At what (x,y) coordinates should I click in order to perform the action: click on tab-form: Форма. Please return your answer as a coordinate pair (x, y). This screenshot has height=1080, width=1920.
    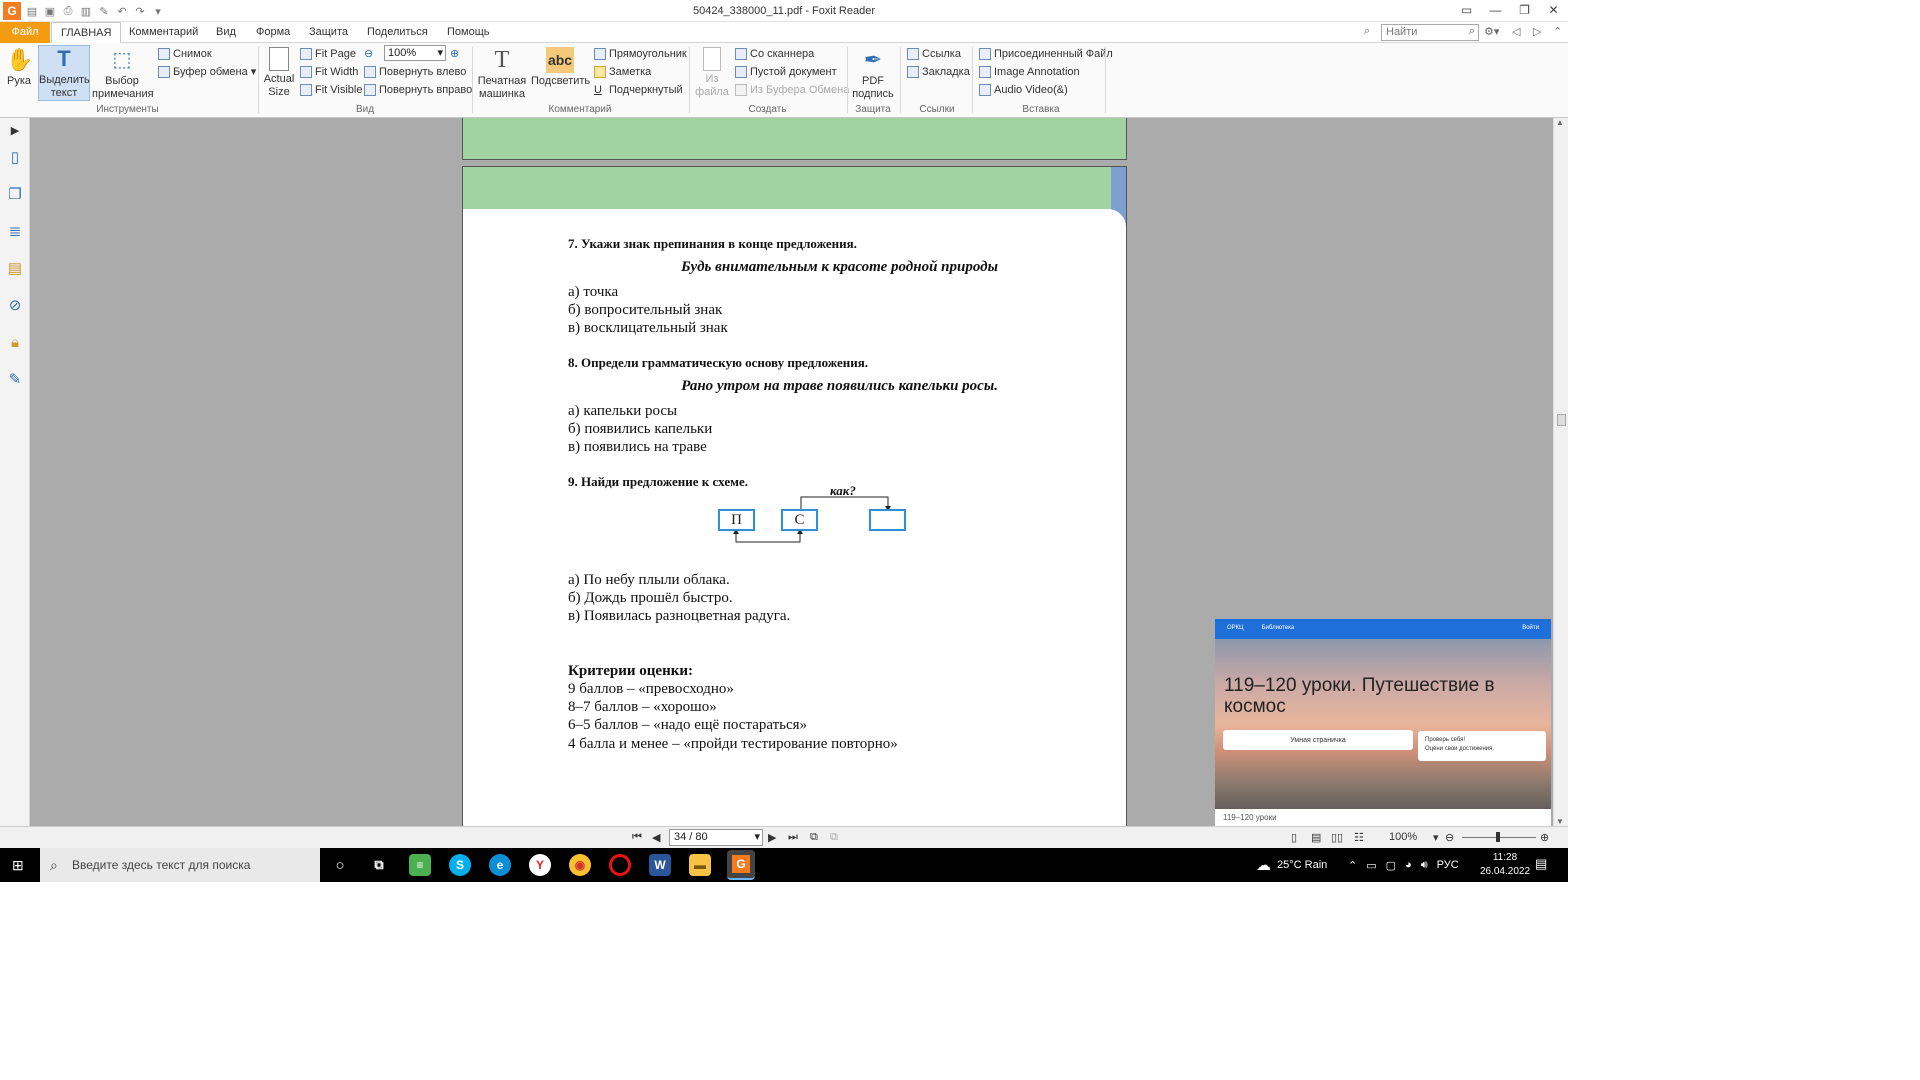
    Looking at the image, I should click on (273, 32).